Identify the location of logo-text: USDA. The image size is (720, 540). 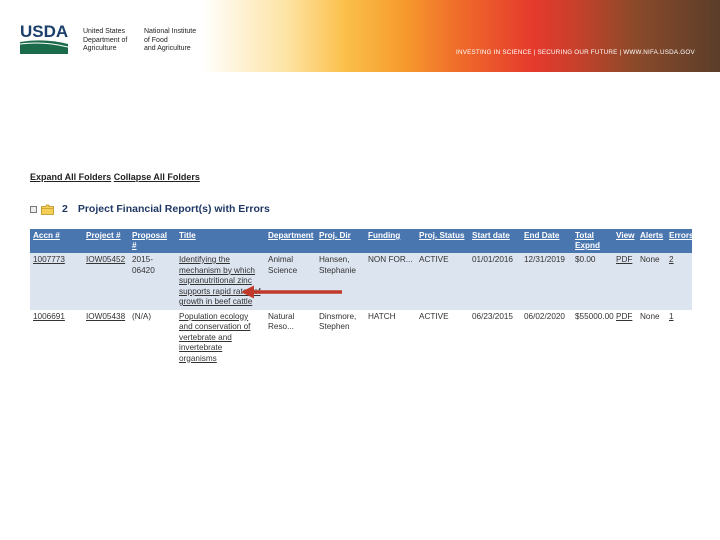
(44, 31).